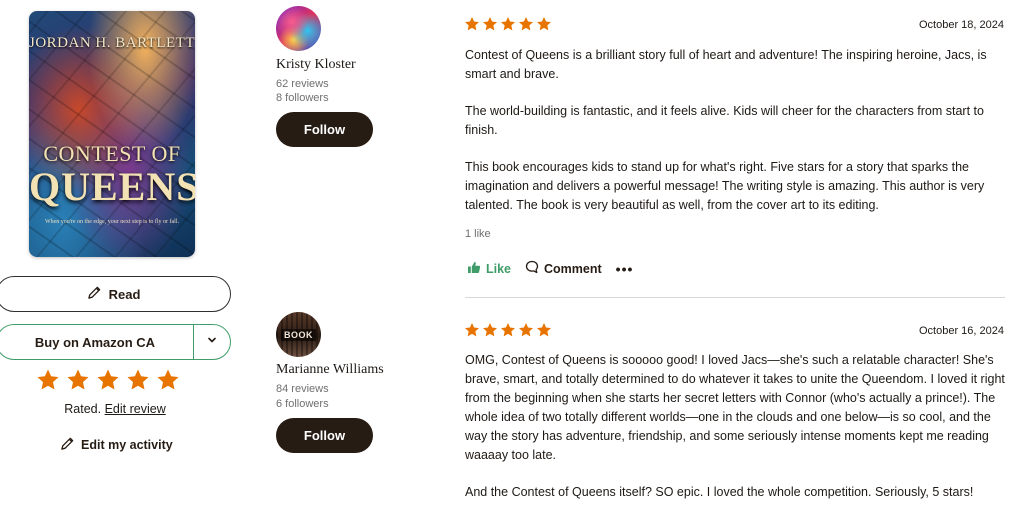  I want to click on review-actions: Like Comment •••, so click(550, 268).